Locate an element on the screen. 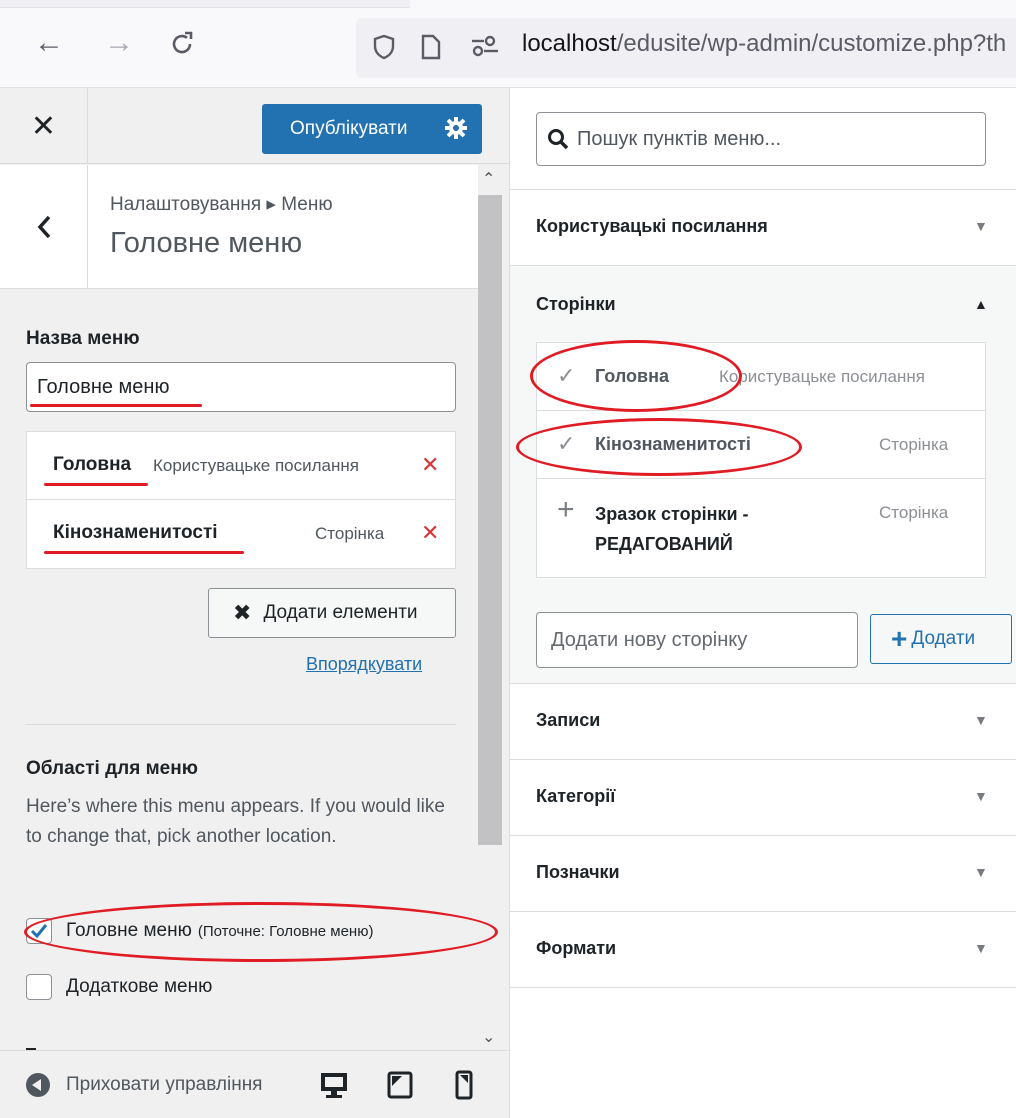 The height and width of the screenshot is (1118, 1016). customizer-footer: Приховати управління is located at coordinates (254, 1084).